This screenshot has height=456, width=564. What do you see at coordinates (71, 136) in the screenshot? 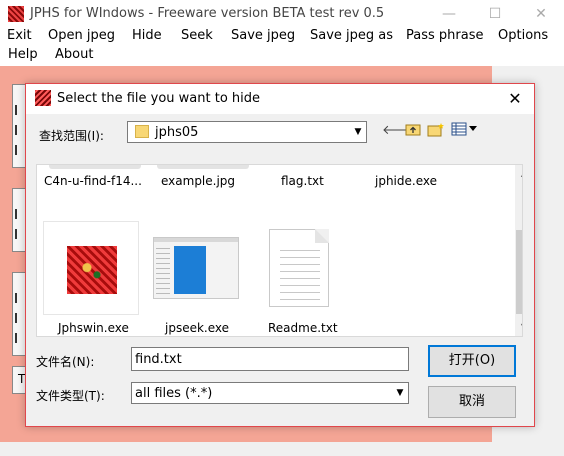
I see `look-in-label: 查找范围(I):` at bounding box center [71, 136].